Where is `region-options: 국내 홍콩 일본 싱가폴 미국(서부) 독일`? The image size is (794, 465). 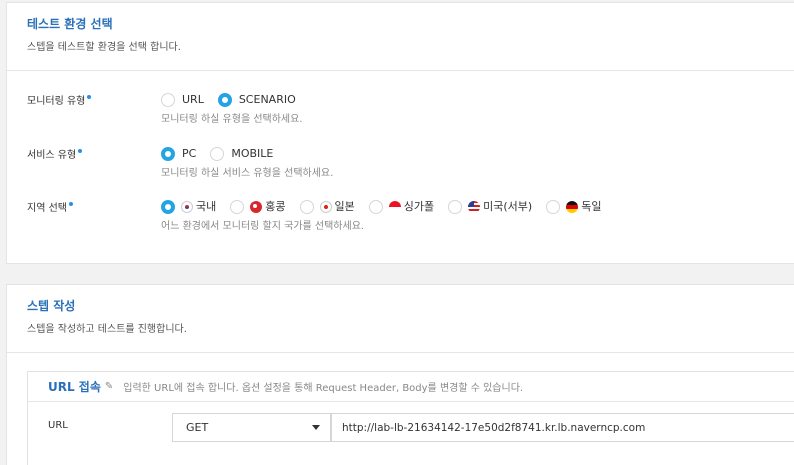
region-options: 국내 홍콩 일본 싱가폴 미국(서부) 독일 is located at coordinates (388, 207).